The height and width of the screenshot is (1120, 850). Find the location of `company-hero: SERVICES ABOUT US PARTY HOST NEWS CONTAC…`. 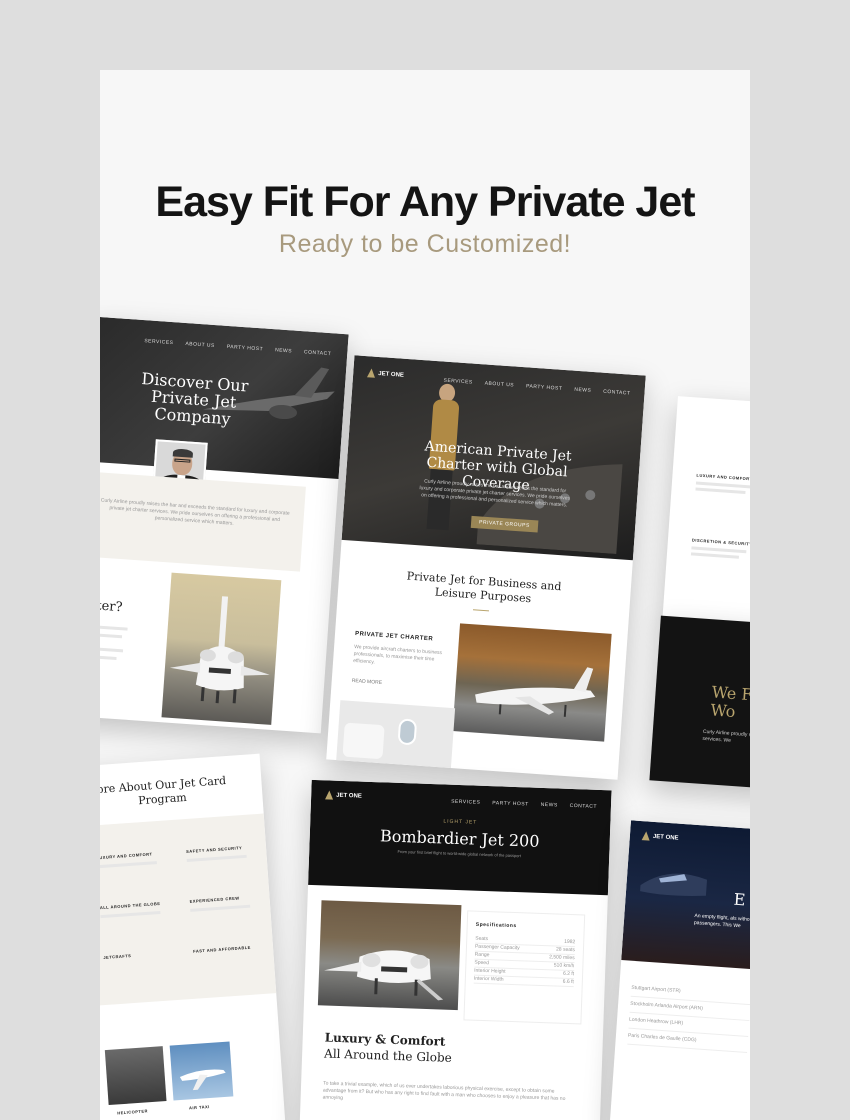

company-hero: SERVICES ABOUT US PARTY HOST NEWS CONTAC… is located at coordinates (224, 398).